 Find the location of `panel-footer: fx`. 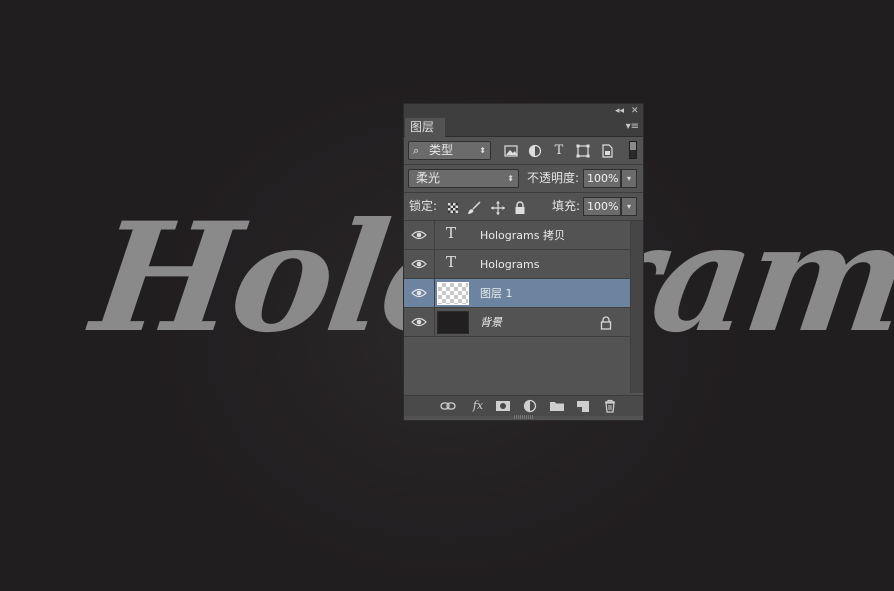

panel-footer: fx is located at coordinates (523, 405).